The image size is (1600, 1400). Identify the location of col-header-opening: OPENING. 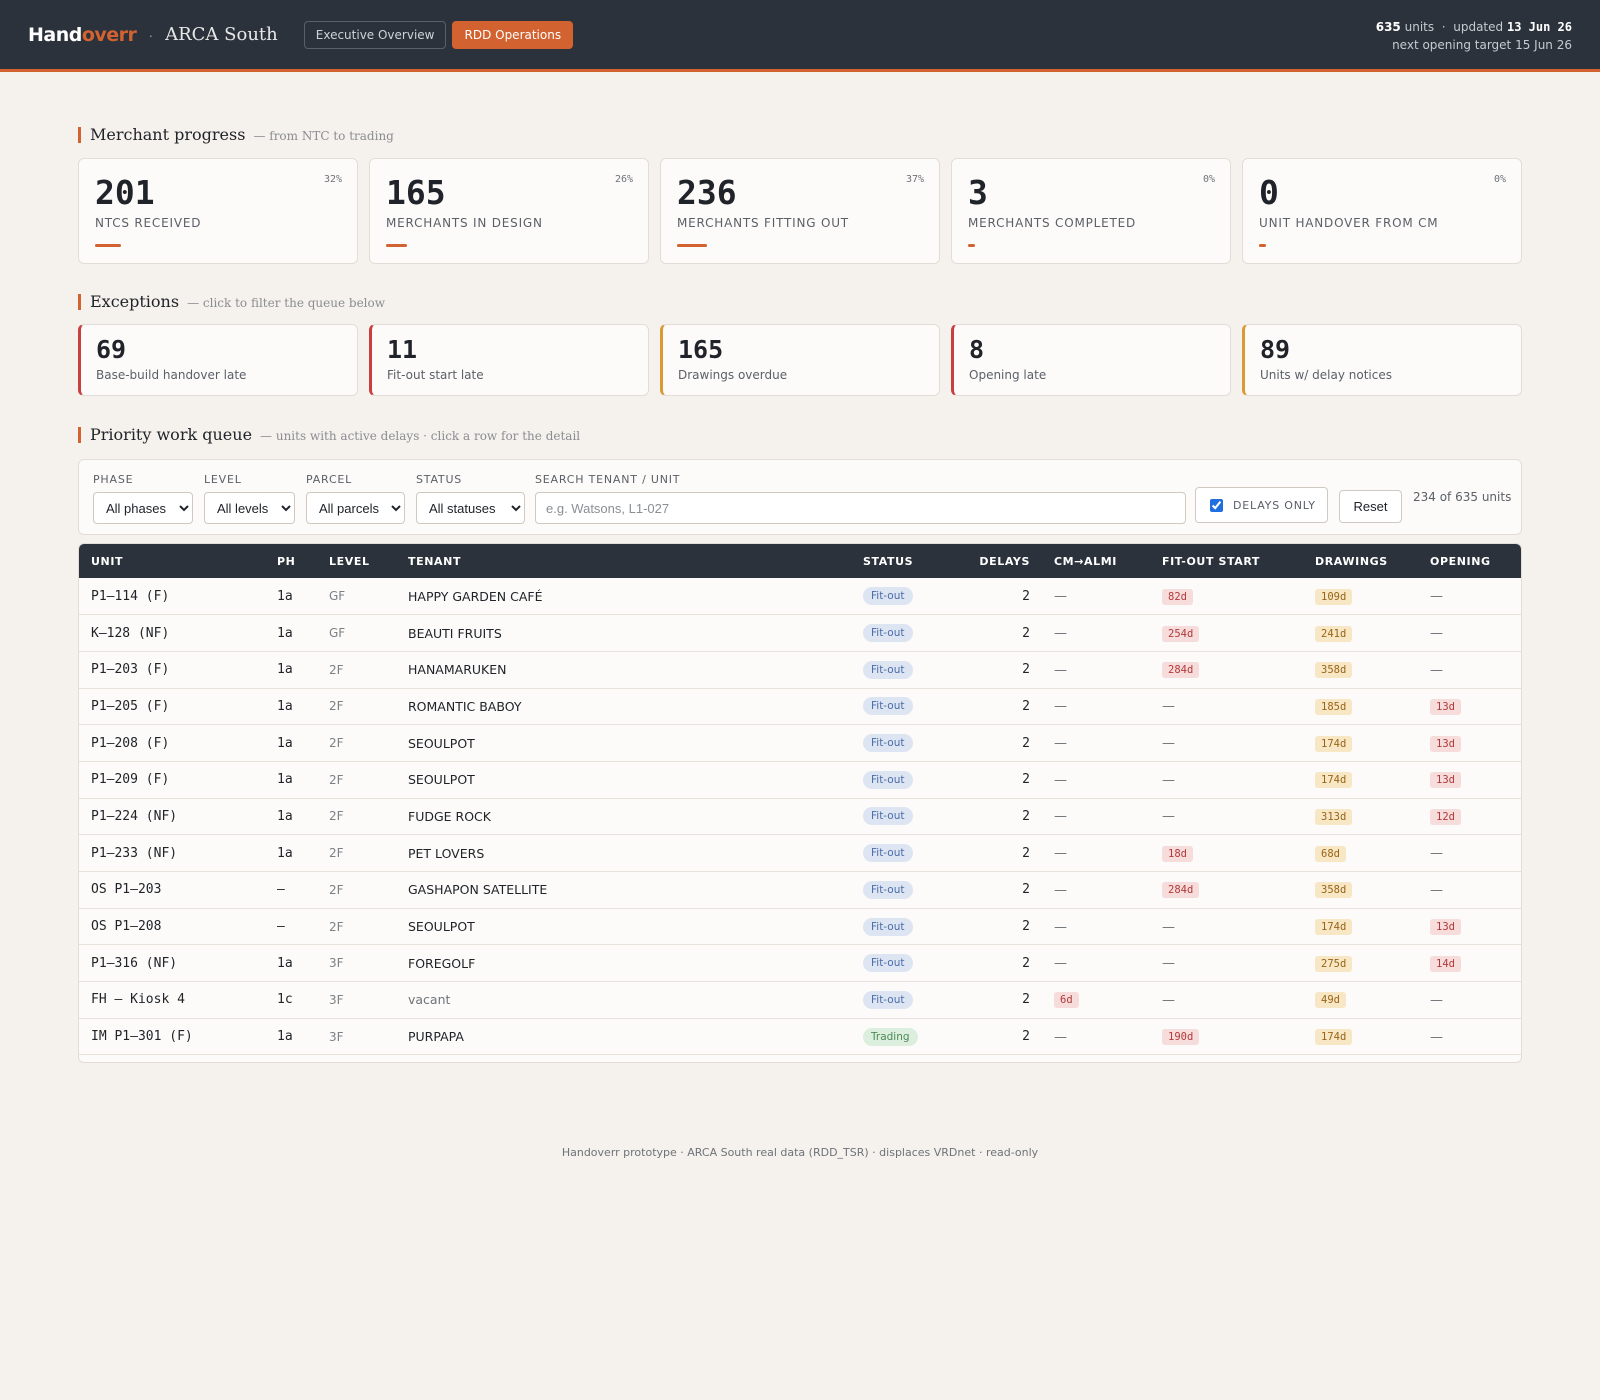
(1469, 561).